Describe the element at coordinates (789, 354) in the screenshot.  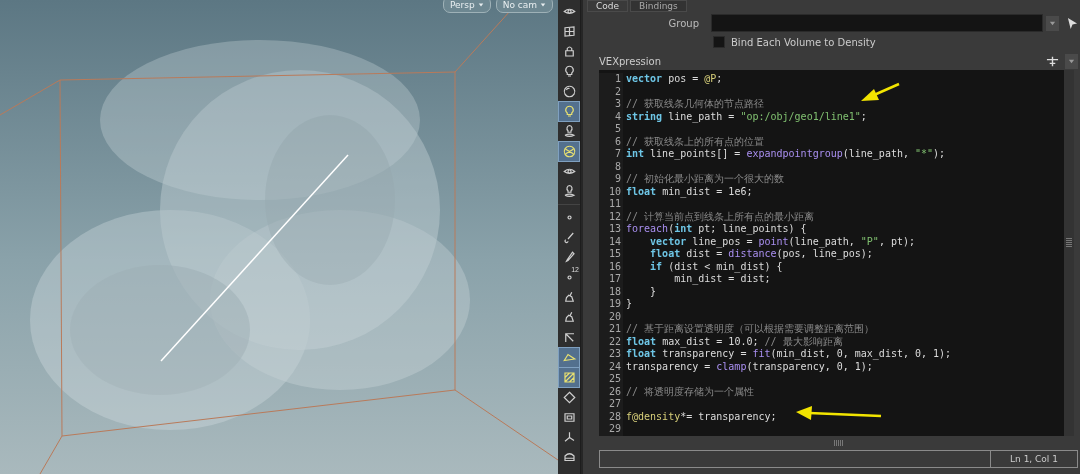
I see `code-line: float transparency = fit(min_dist, 0, max_dist, 0, 1);` at that location.